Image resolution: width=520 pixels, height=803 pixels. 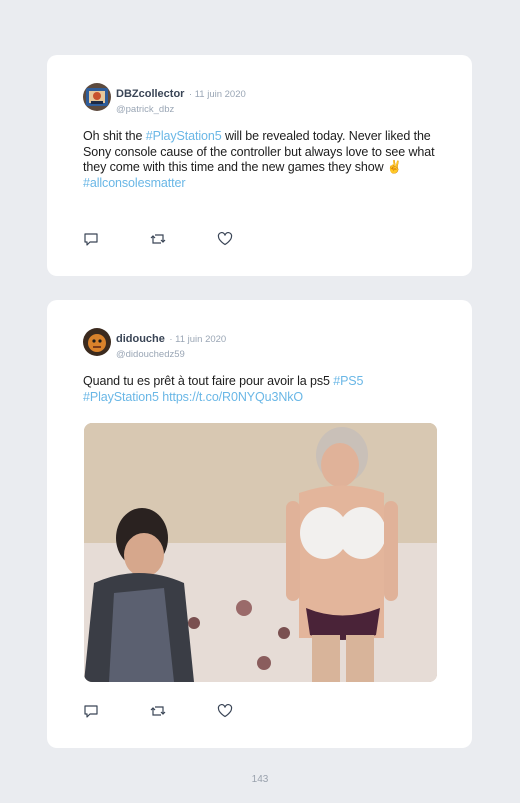 I want to click on page-number: 143, so click(x=260, y=779).